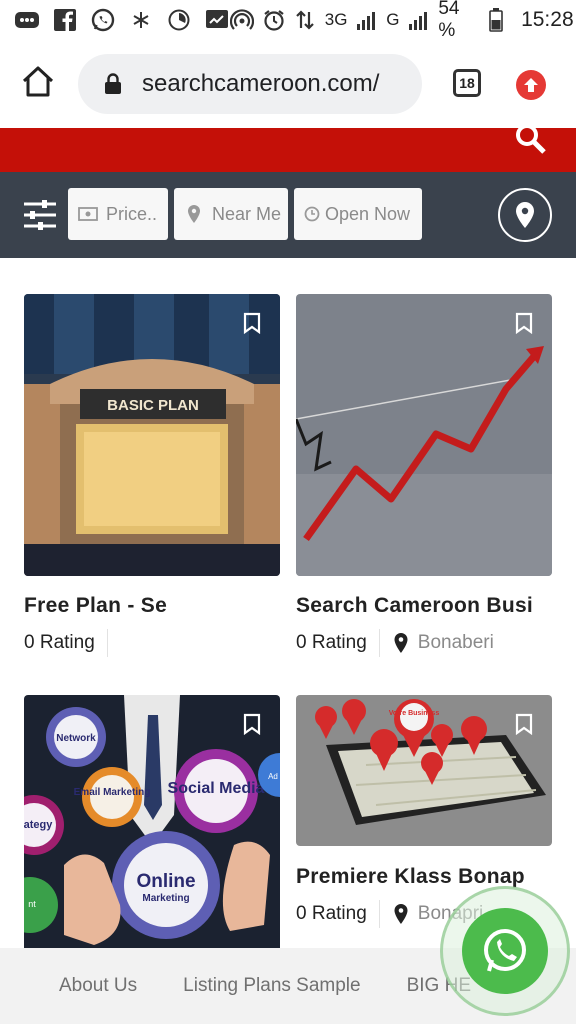  I want to click on whatsapp-chat-button, so click(505, 951).